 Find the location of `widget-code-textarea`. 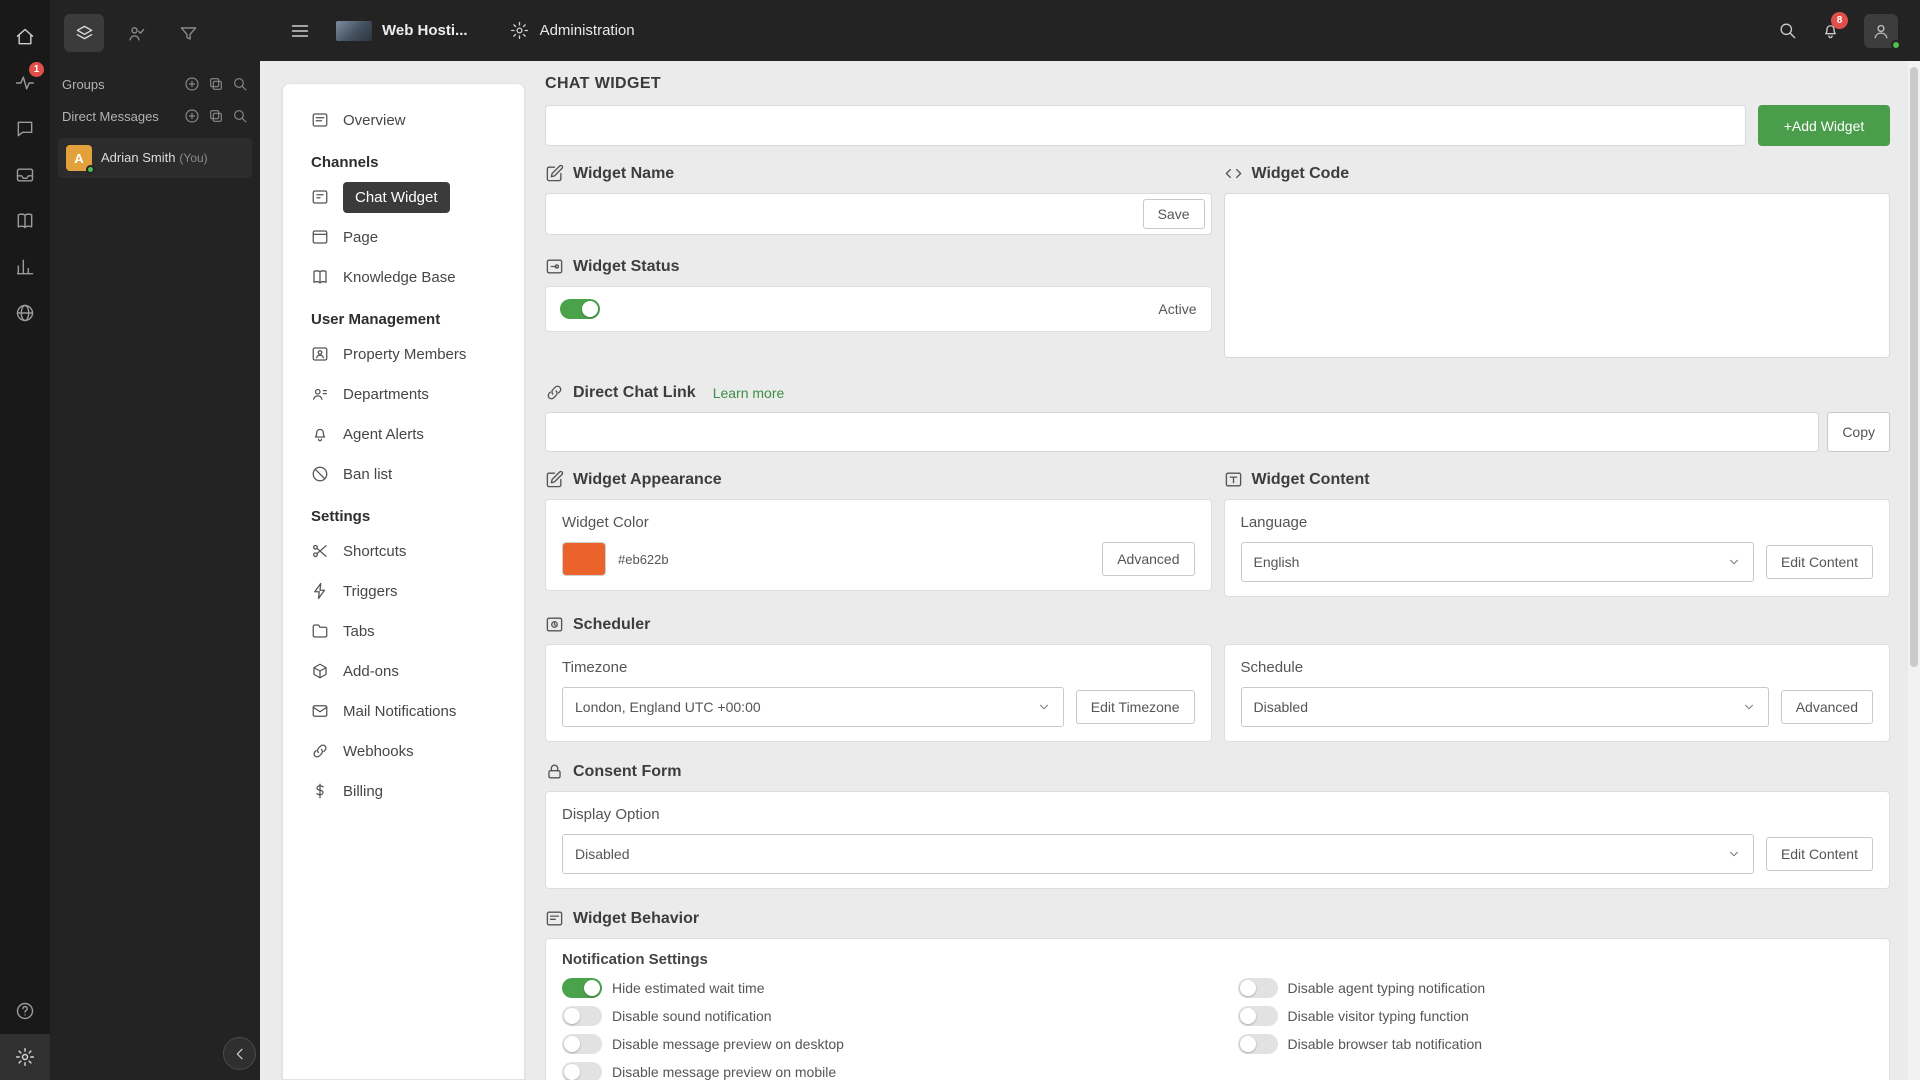

widget-code-textarea is located at coordinates (1556, 275).